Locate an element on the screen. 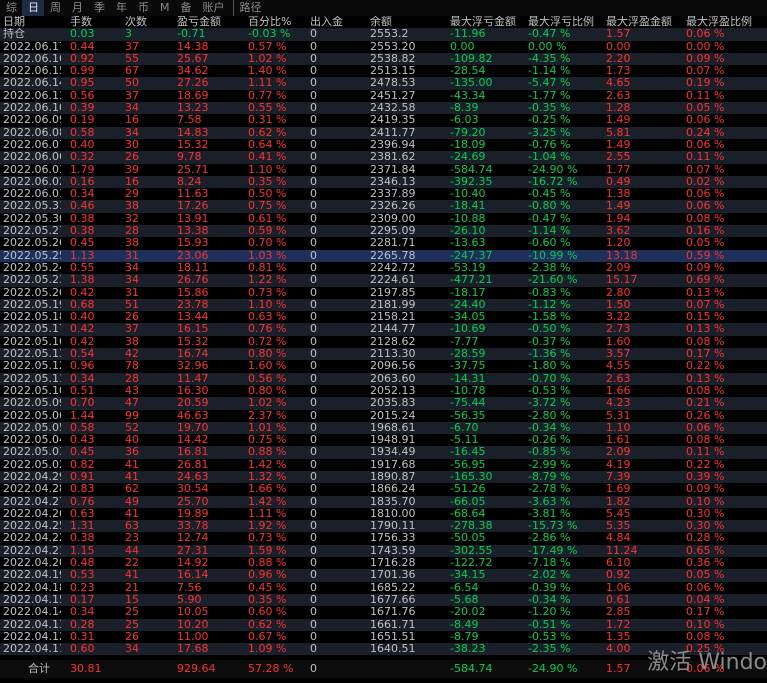 The width and height of the screenshot is (767, 683). tab-8: 备 is located at coordinates (186, 8).